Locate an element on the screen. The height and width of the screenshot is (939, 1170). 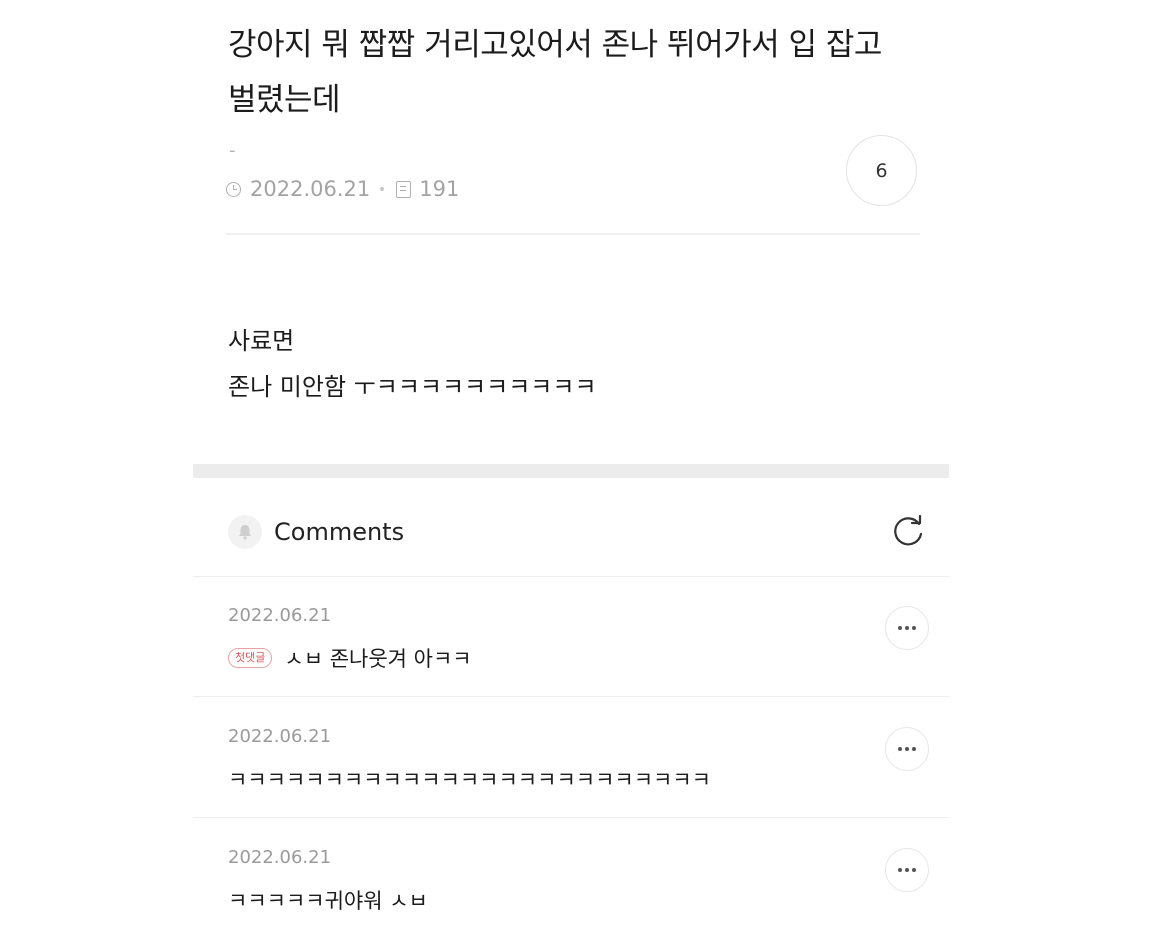
comment-count-button: 6 is located at coordinates (881, 170).